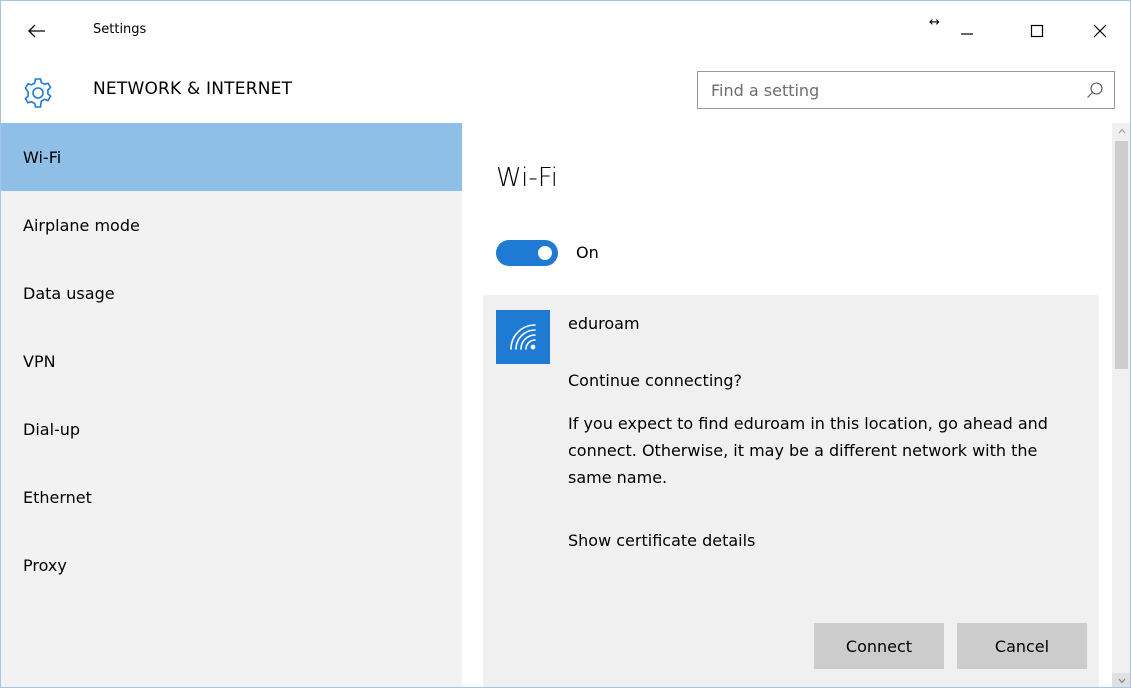 The width and height of the screenshot is (1131, 688). What do you see at coordinates (231, 293) in the screenshot?
I see `sidebar-item-data-usage: Data usage` at bounding box center [231, 293].